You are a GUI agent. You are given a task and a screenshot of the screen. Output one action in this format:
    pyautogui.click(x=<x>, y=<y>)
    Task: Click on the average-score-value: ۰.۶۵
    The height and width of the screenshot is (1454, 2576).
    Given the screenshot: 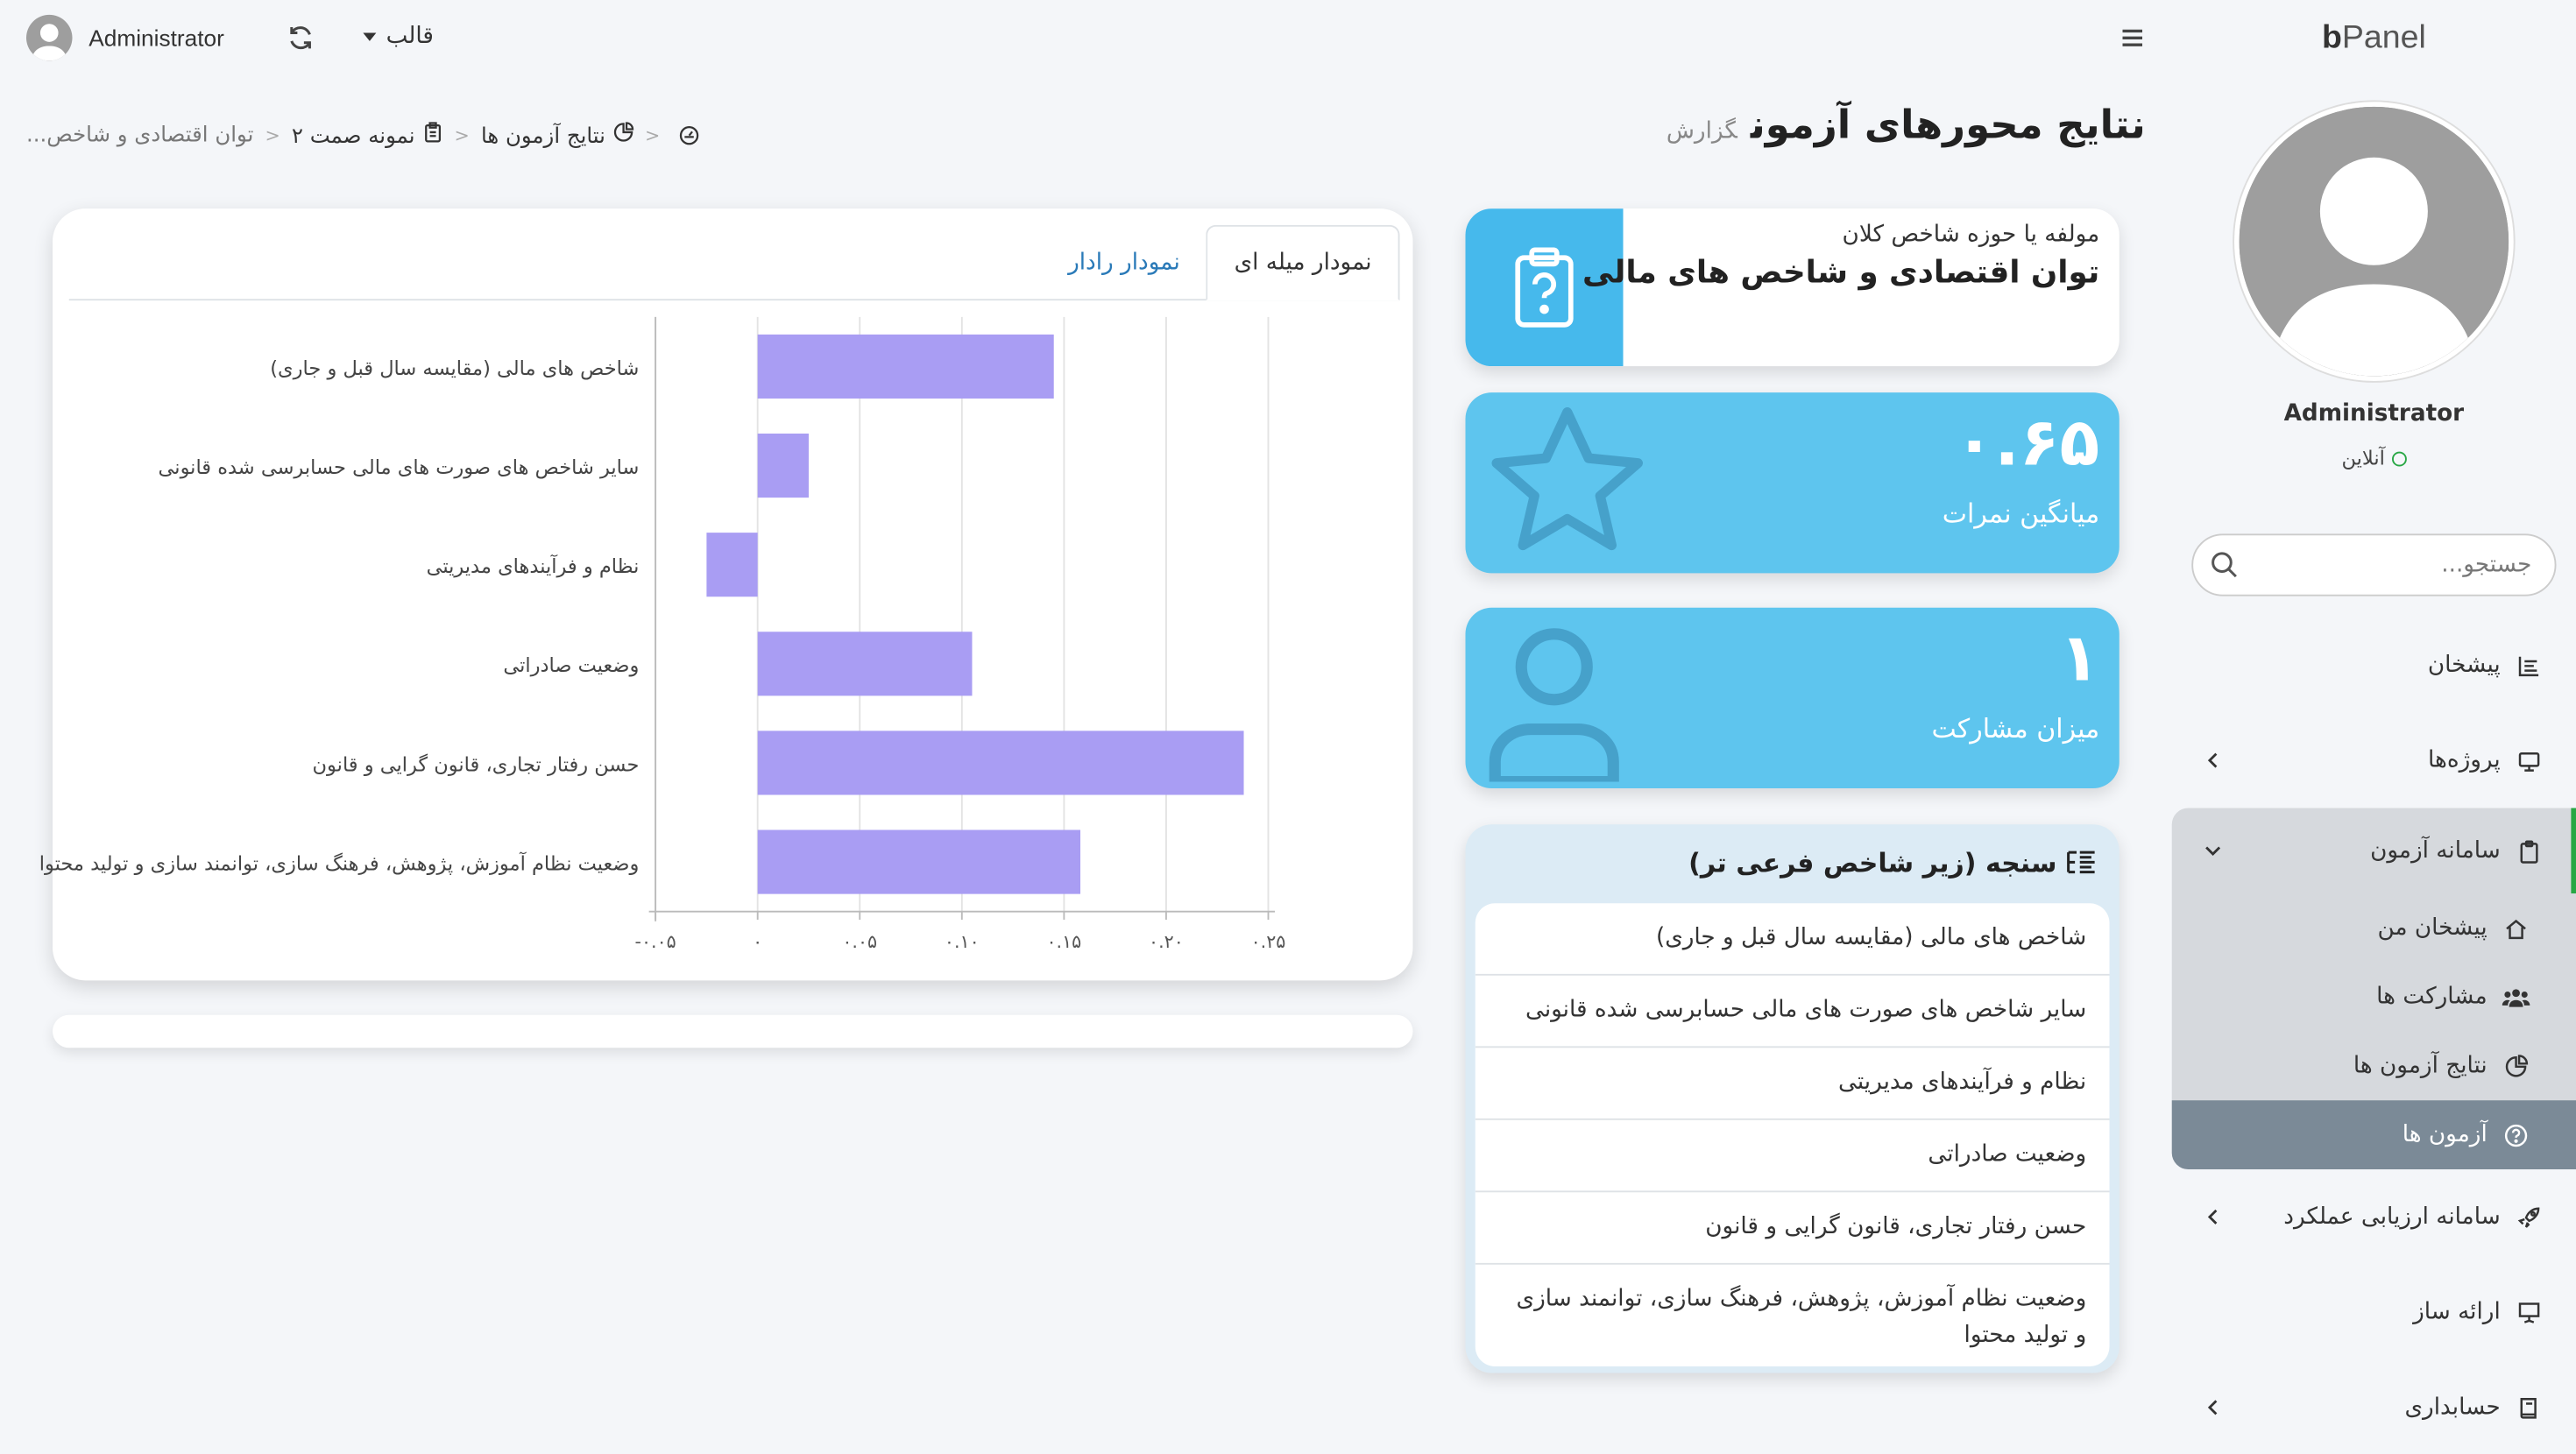 What is the action you would take?
    pyautogui.click(x=2027, y=444)
    